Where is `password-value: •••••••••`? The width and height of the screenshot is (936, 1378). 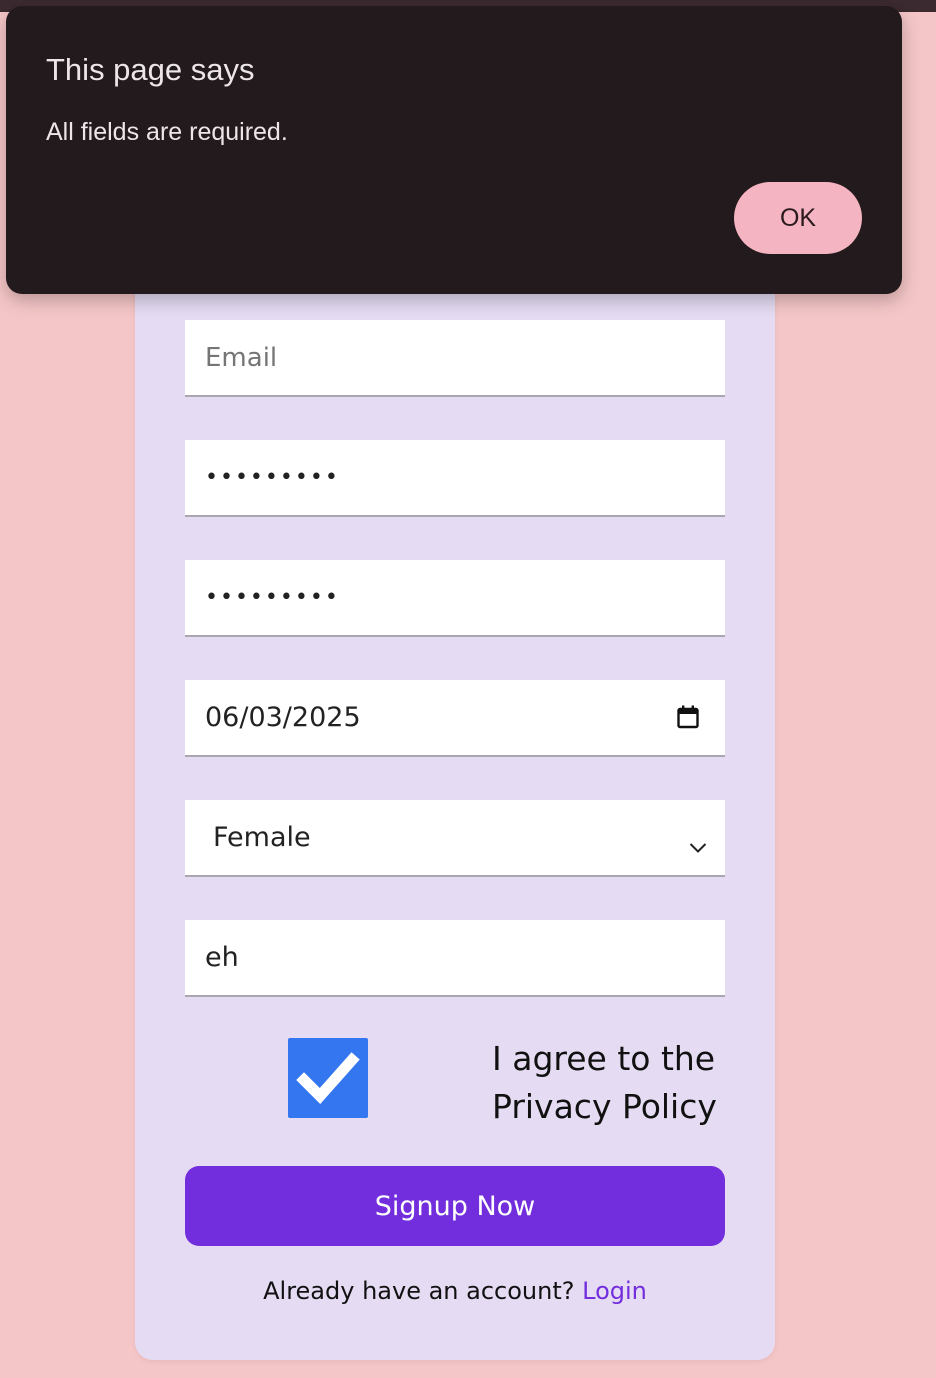 password-value: ••••••••• is located at coordinates (272, 477).